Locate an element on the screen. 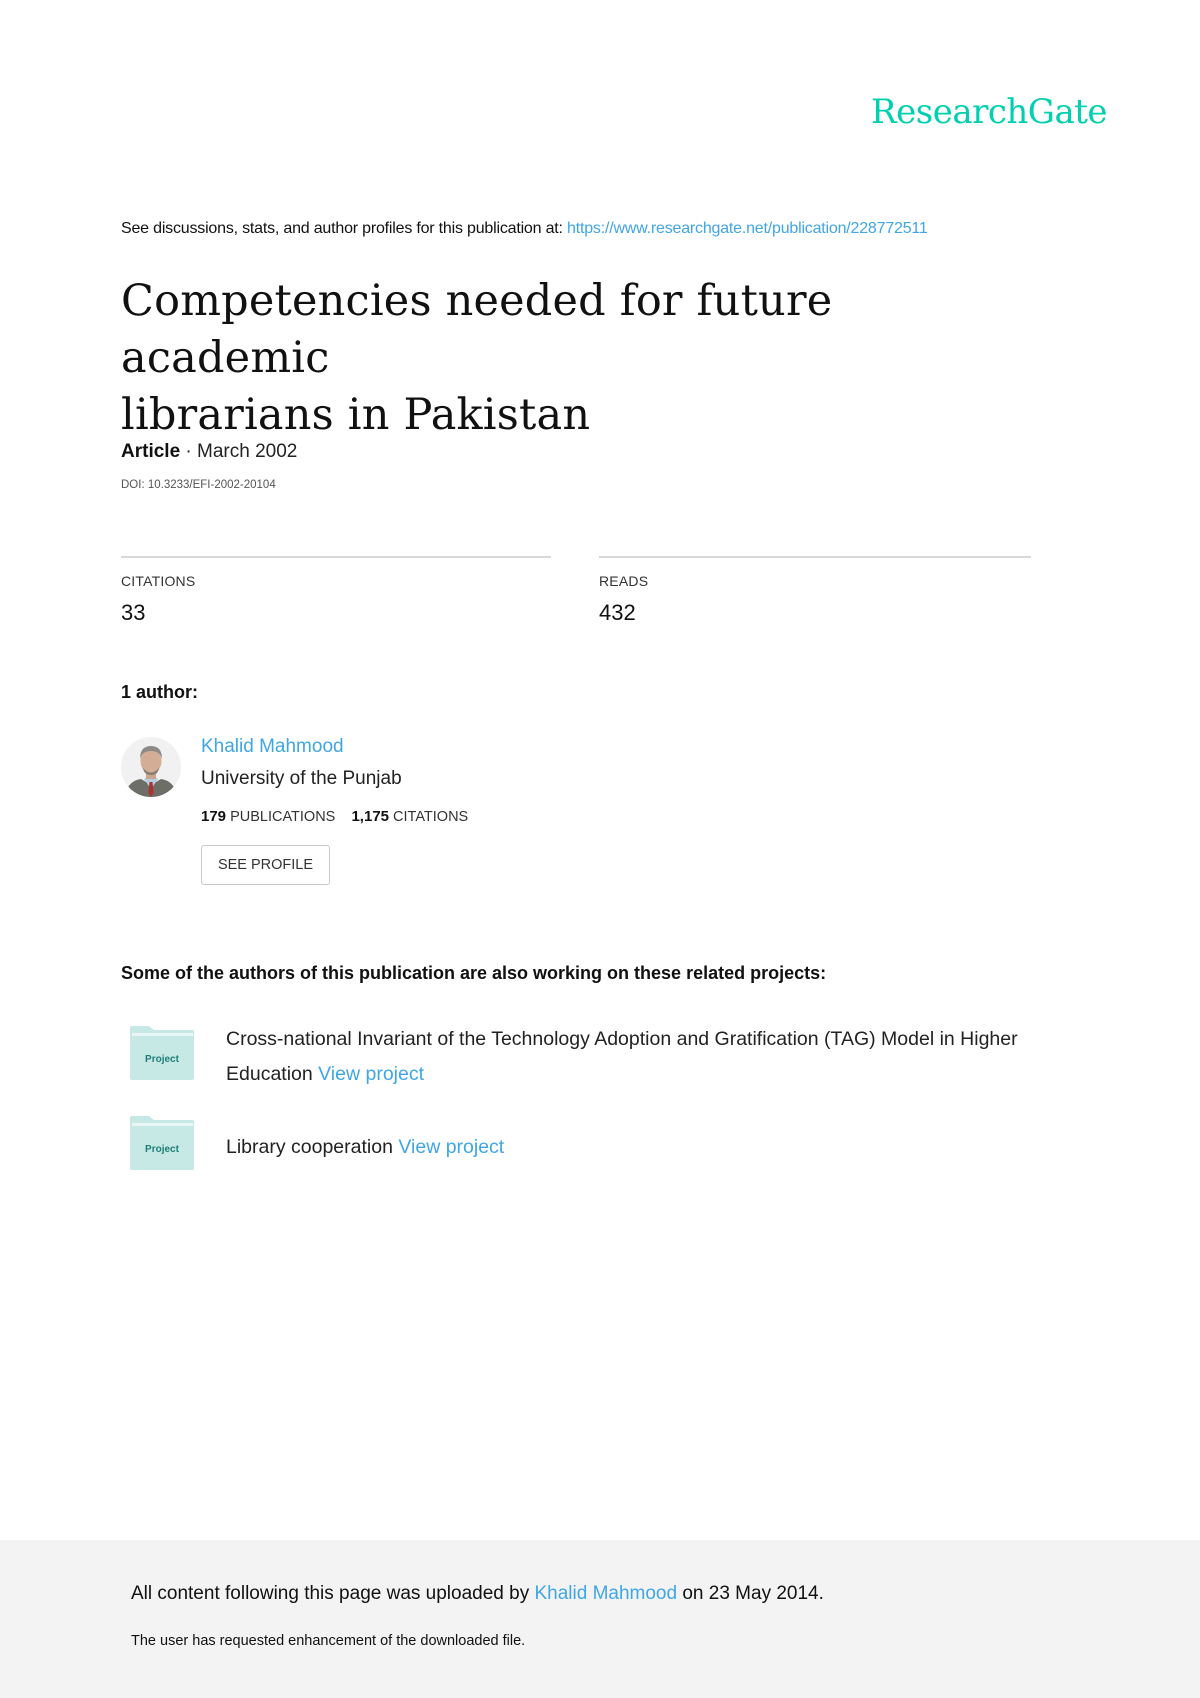 The width and height of the screenshot is (1200, 1698). view-project-2-link: View project is located at coordinates (451, 1147).